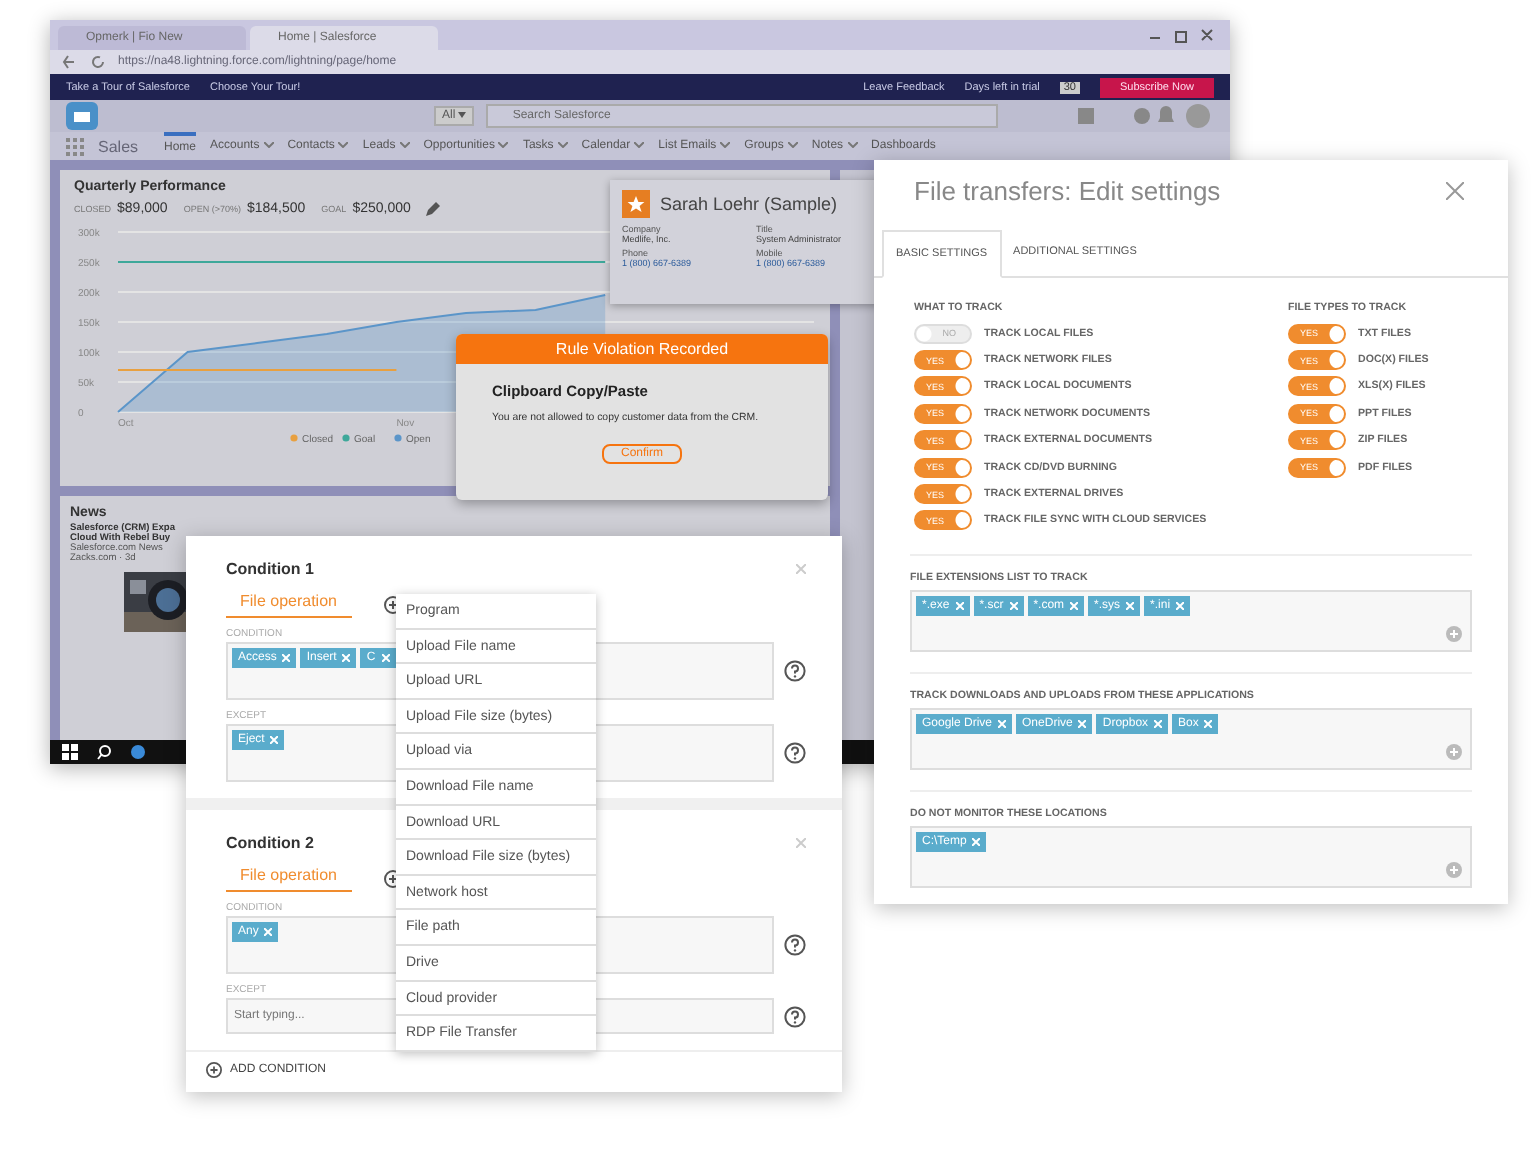  I want to click on contact-name: Sarah Loehr (Sample), so click(749, 204).